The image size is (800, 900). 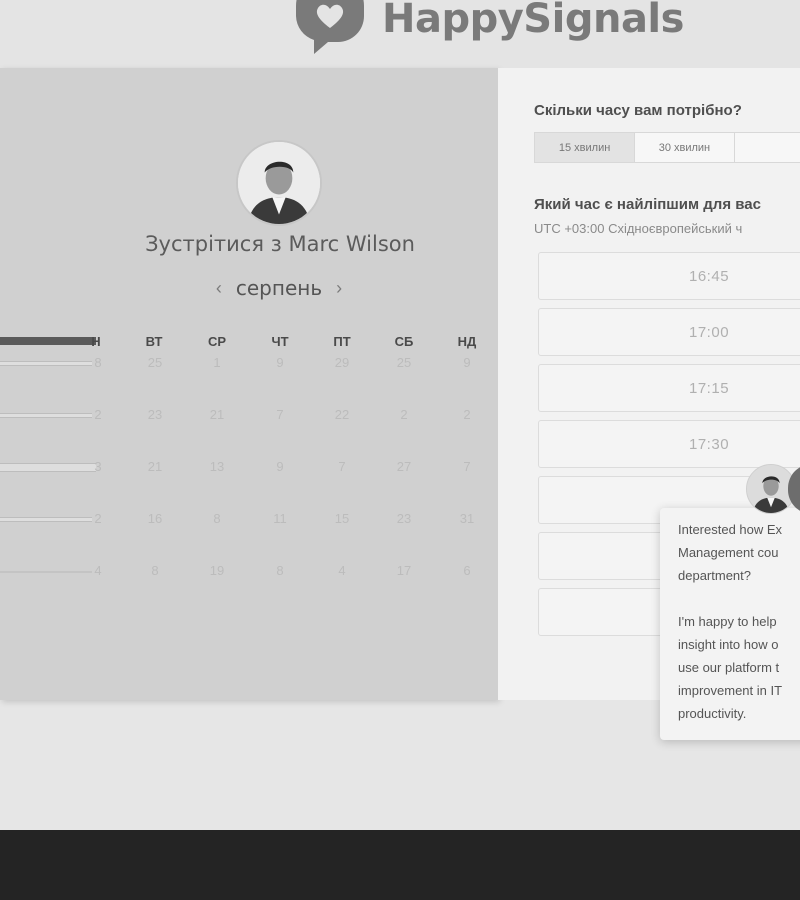 What do you see at coordinates (280, 518) in the screenshot?
I see `calendar-day: 11` at bounding box center [280, 518].